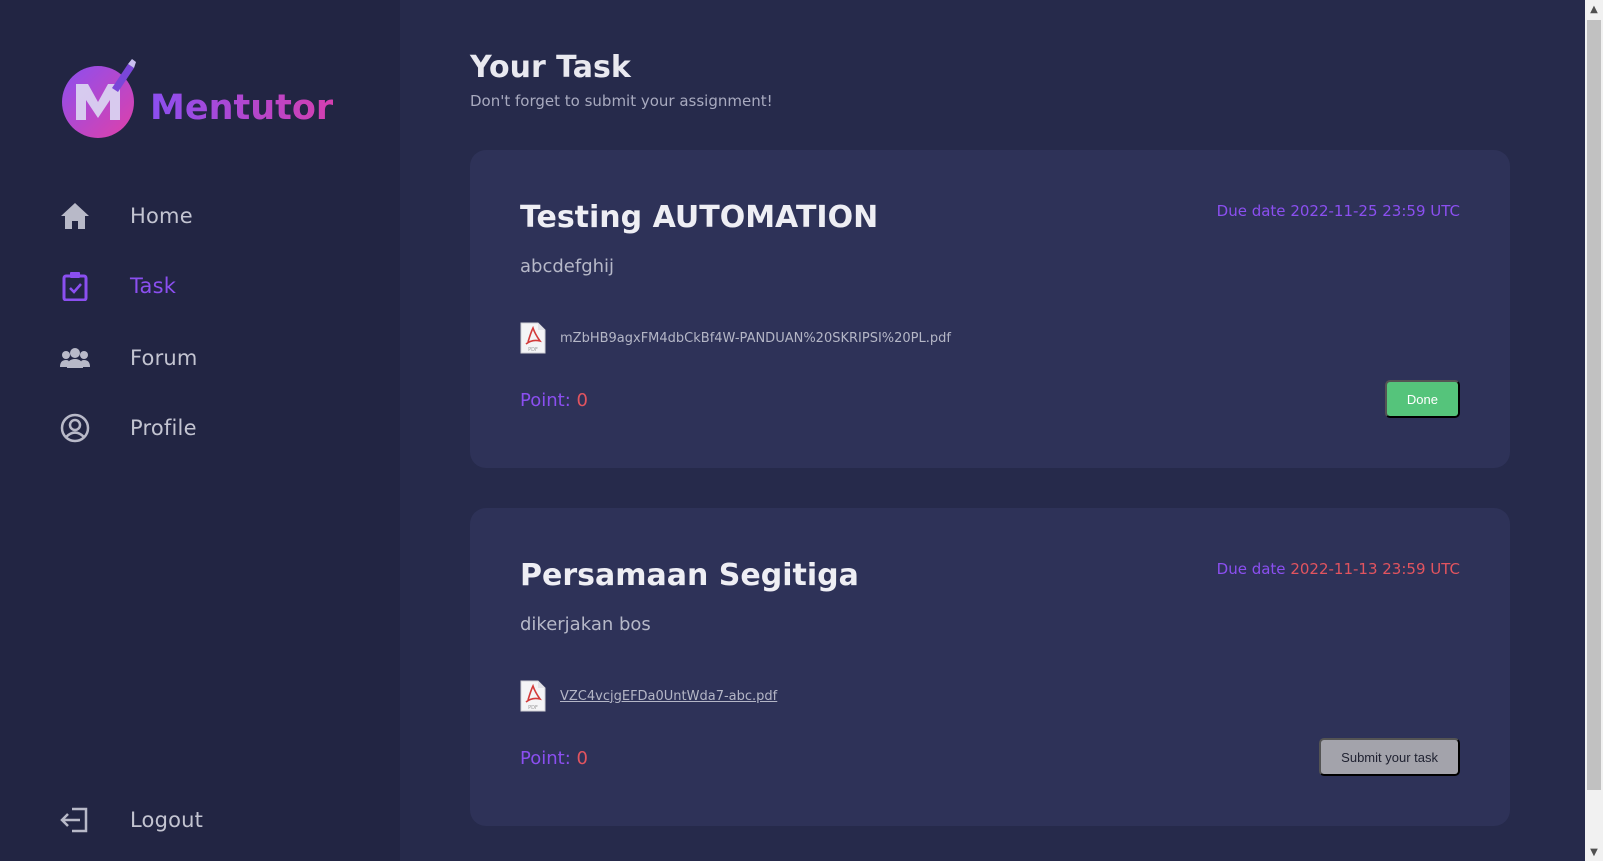 Image resolution: width=1603 pixels, height=861 pixels. I want to click on users-icon, so click(75, 358).